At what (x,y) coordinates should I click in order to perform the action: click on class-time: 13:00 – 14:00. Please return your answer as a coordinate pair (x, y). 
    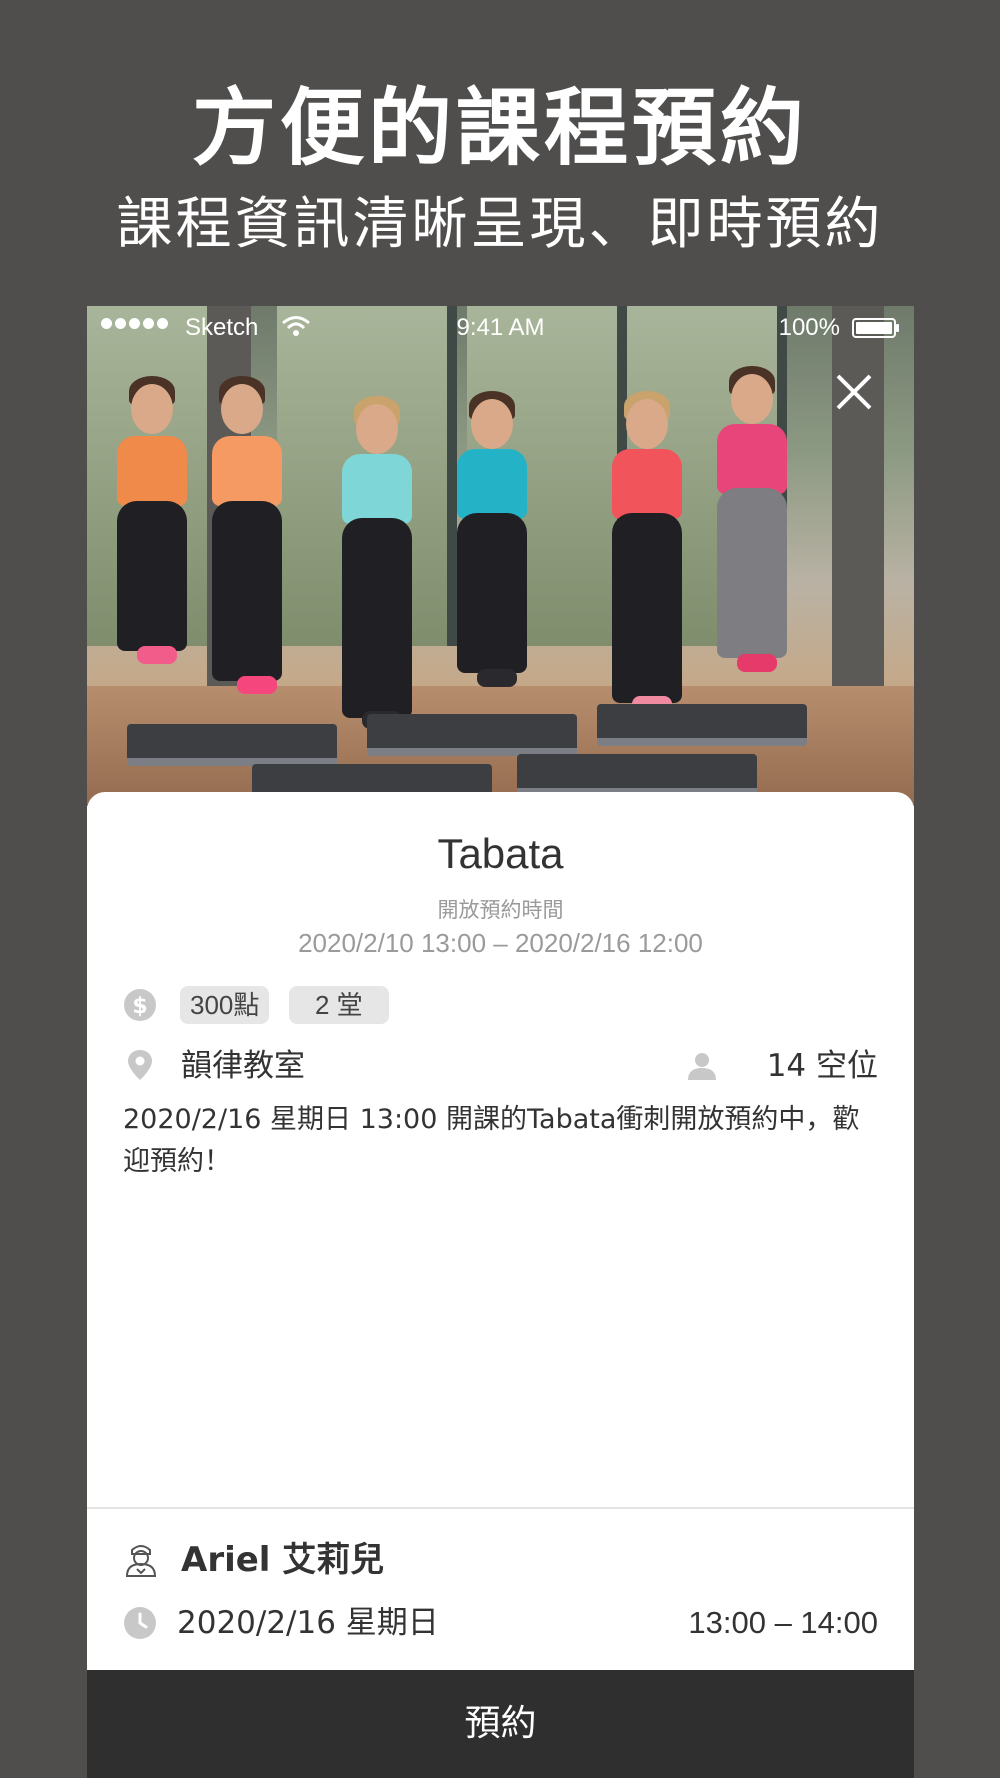
    Looking at the image, I should click on (783, 1622).